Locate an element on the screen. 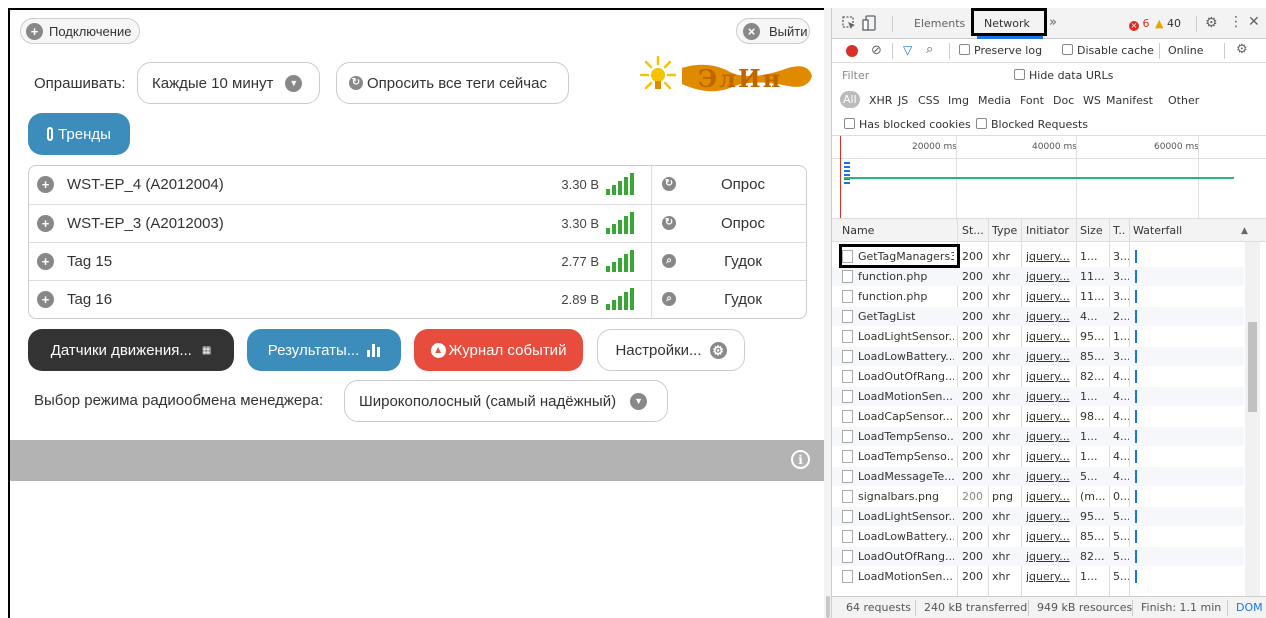 The height and width of the screenshot is (618, 1266). column-time: T.. is located at coordinates (1119, 230).